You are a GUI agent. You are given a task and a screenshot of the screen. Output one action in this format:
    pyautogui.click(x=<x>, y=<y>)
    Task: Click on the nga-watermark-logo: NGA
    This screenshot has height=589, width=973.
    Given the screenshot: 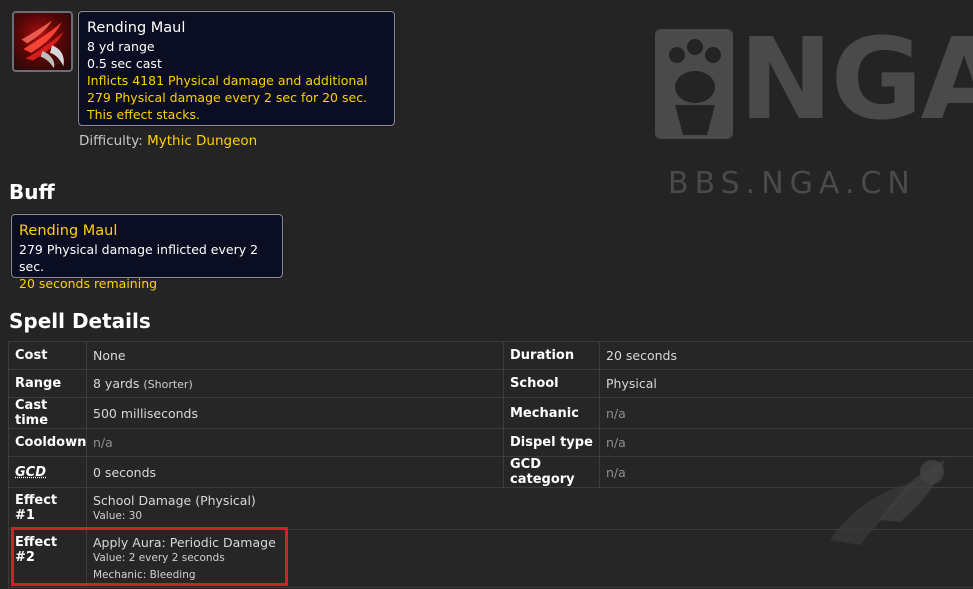 What is the action you would take?
    pyautogui.click(x=800, y=89)
    